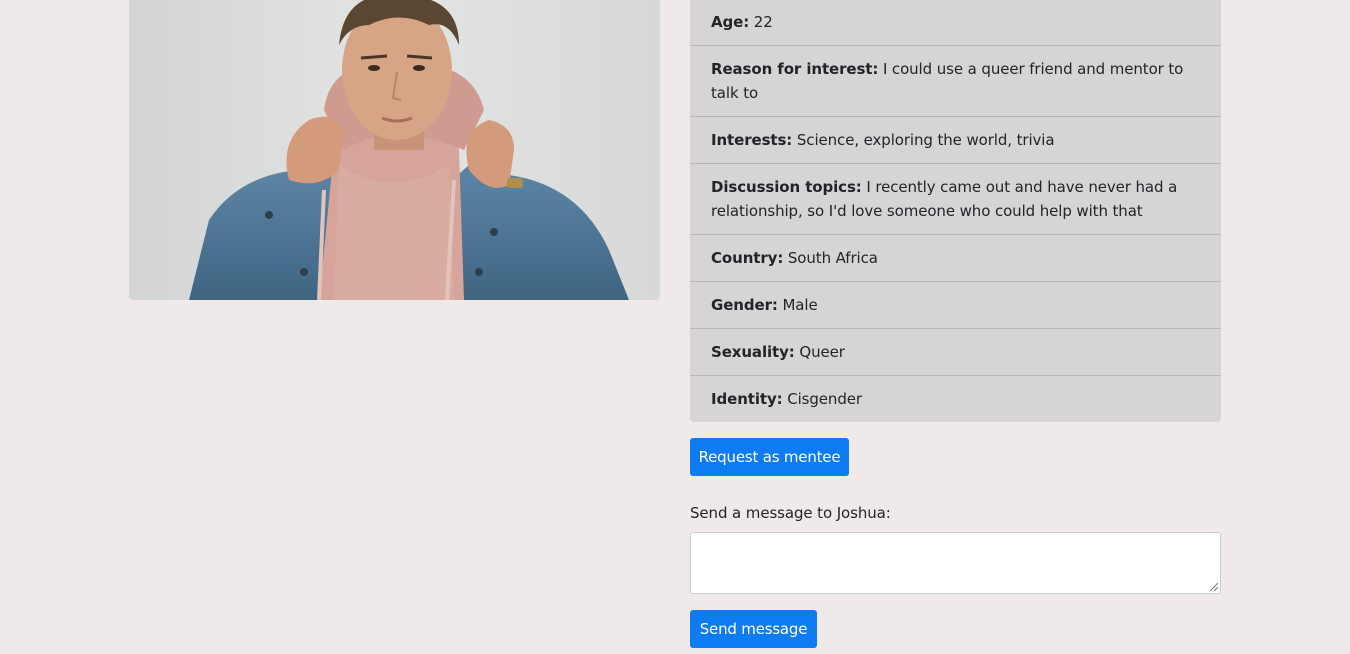 This screenshot has height=654, width=1350. I want to click on request-mentee-button: Request as mentee, so click(769, 457).